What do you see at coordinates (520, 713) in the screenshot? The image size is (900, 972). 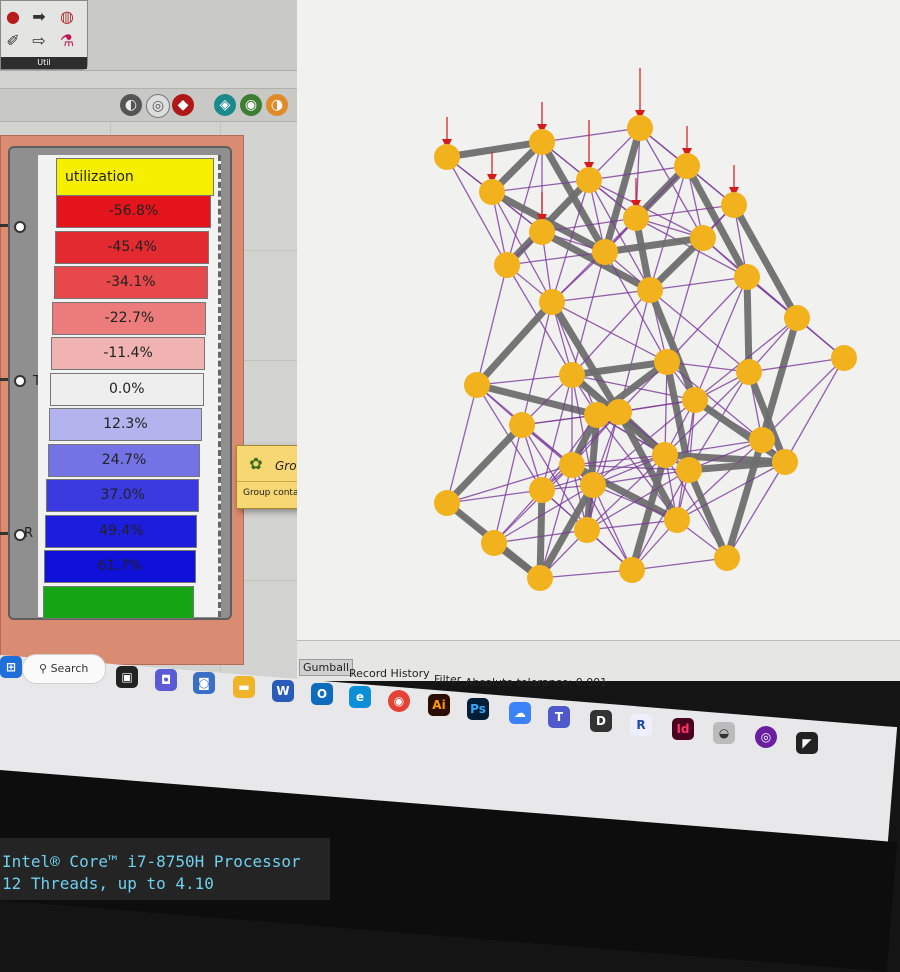 I see `onedrive-icon: ☁` at bounding box center [520, 713].